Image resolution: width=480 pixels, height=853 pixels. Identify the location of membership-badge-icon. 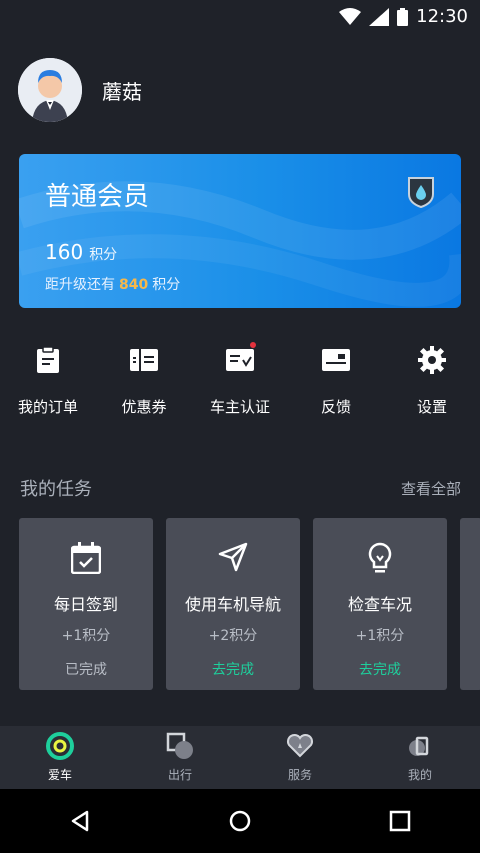
(421, 194).